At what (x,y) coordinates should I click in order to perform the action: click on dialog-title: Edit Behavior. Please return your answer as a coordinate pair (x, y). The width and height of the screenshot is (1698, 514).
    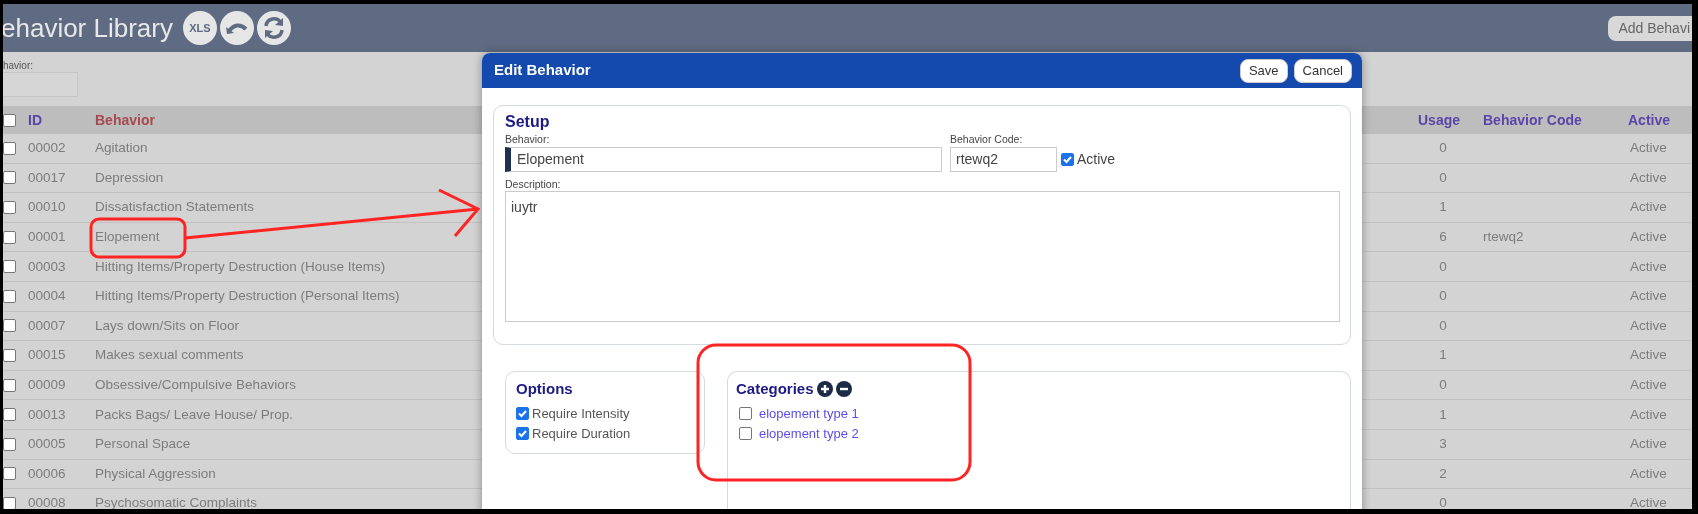
    Looking at the image, I should click on (543, 70).